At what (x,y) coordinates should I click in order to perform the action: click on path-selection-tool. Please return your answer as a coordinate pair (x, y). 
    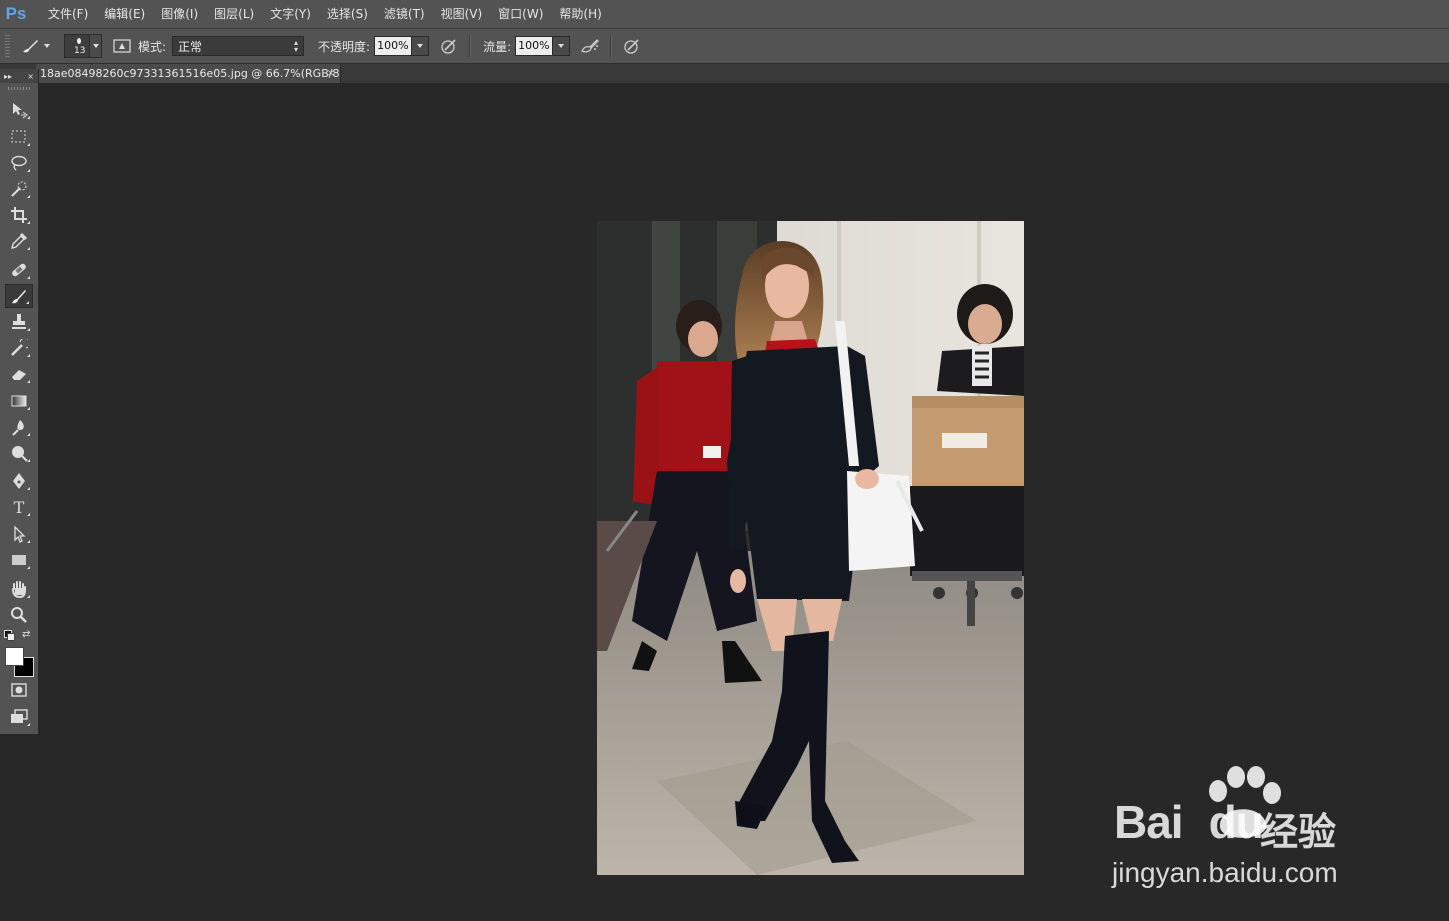
    Looking at the image, I should click on (19, 534).